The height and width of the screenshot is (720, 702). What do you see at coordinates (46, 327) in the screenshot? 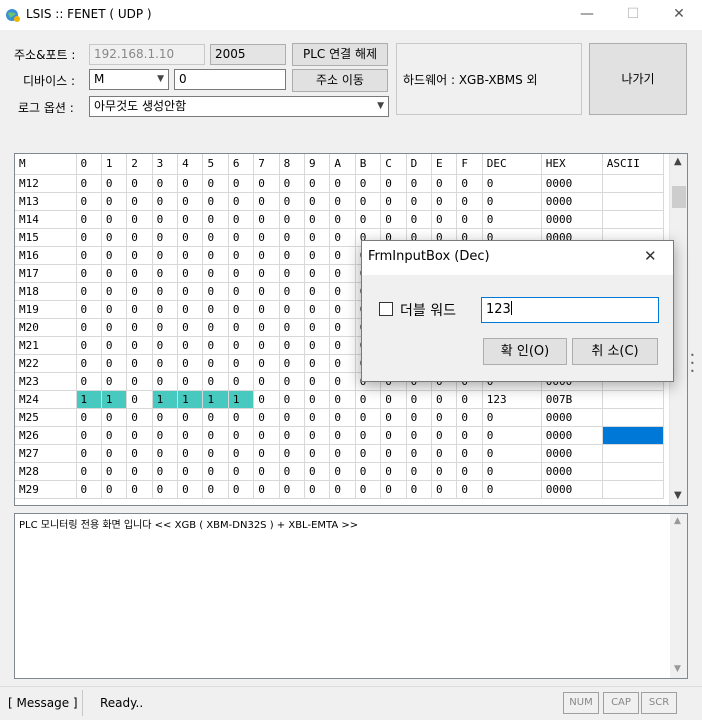
I see `address-cell: M20` at bounding box center [46, 327].